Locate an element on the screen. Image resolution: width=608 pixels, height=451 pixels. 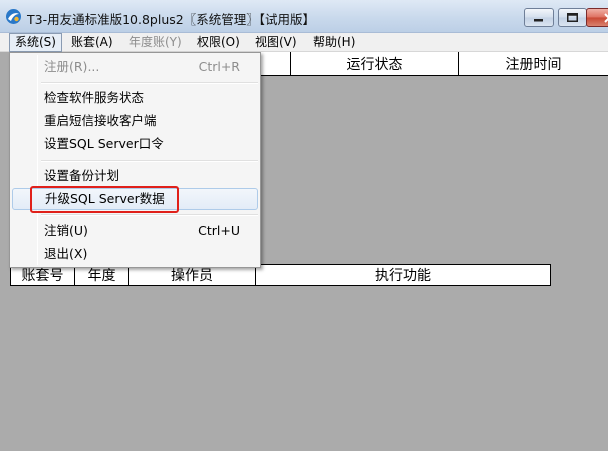
menu-system: 系统(S) is located at coordinates (35, 42).